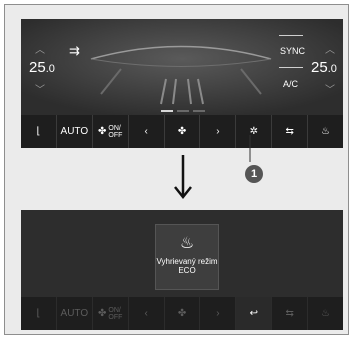 This screenshot has width=355, height=341. What do you see at coordinates (115, 313) in the screenshot?
I see `onoff-label: ON/OFF` at bounding box center [115, 313].